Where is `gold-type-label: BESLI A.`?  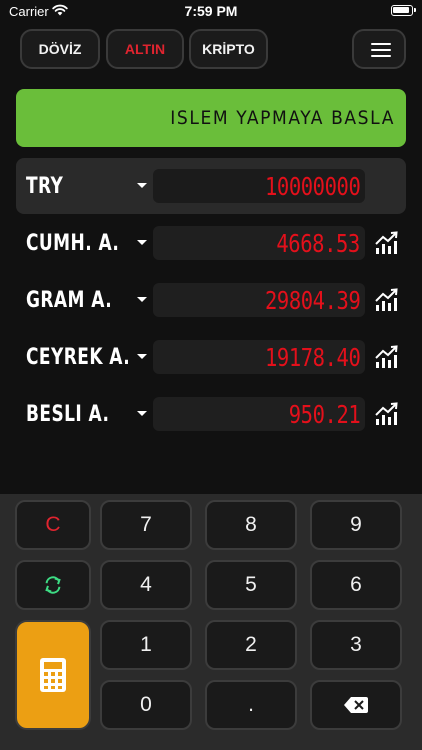 gold-type-label: BESLI A. is located at coordinates (67, 414).